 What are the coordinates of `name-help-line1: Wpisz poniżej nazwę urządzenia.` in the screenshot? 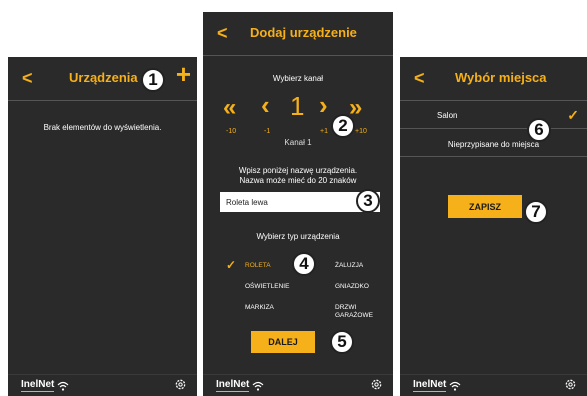 It's located at (298, 170).